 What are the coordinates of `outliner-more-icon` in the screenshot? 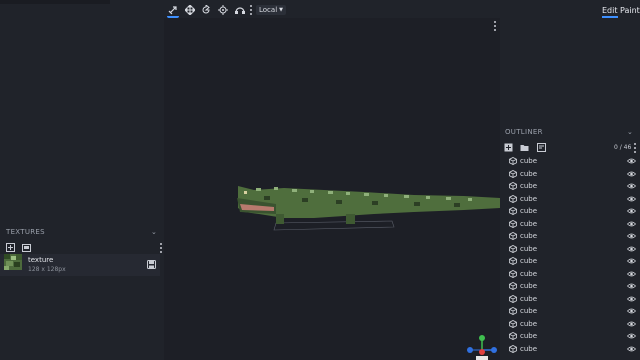 It's located at (634, 148).